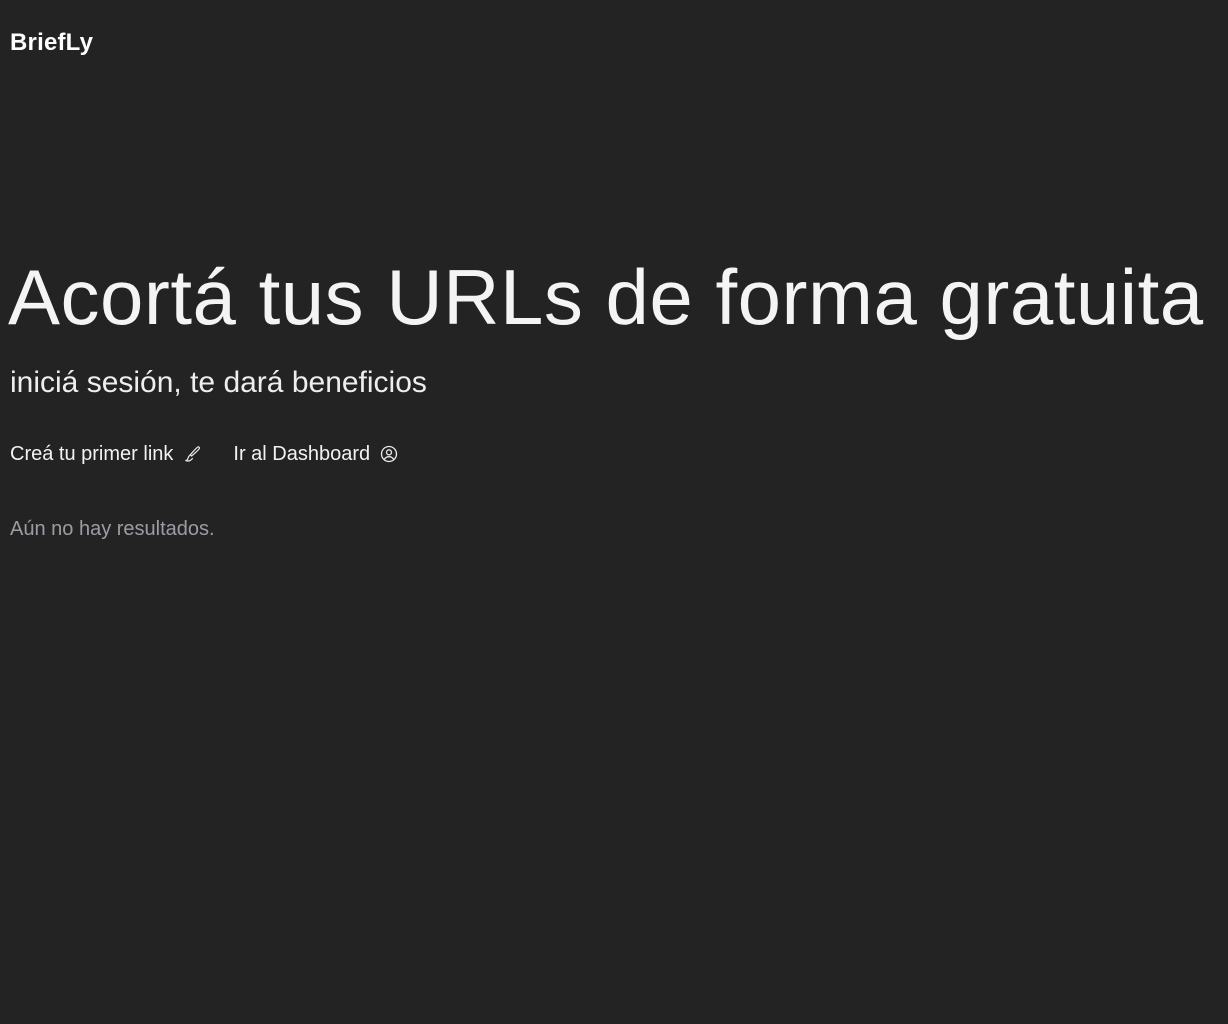  I want to click on empty-results-message: Aún no hay resultados., so click(112, 529).